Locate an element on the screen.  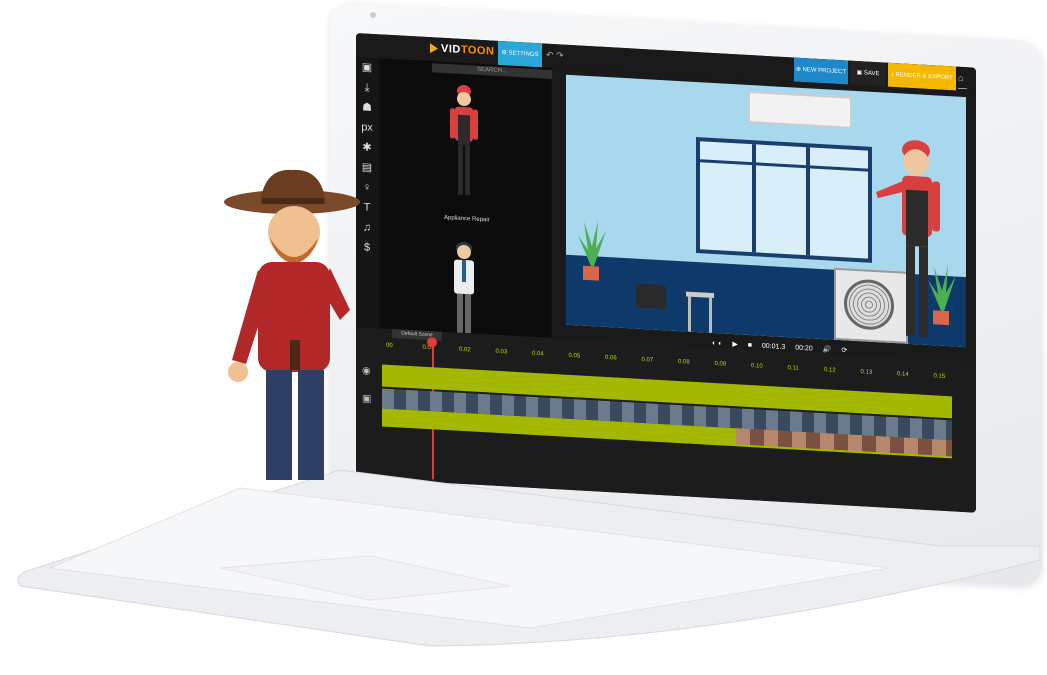
stool is located at coordinates (700, 312).